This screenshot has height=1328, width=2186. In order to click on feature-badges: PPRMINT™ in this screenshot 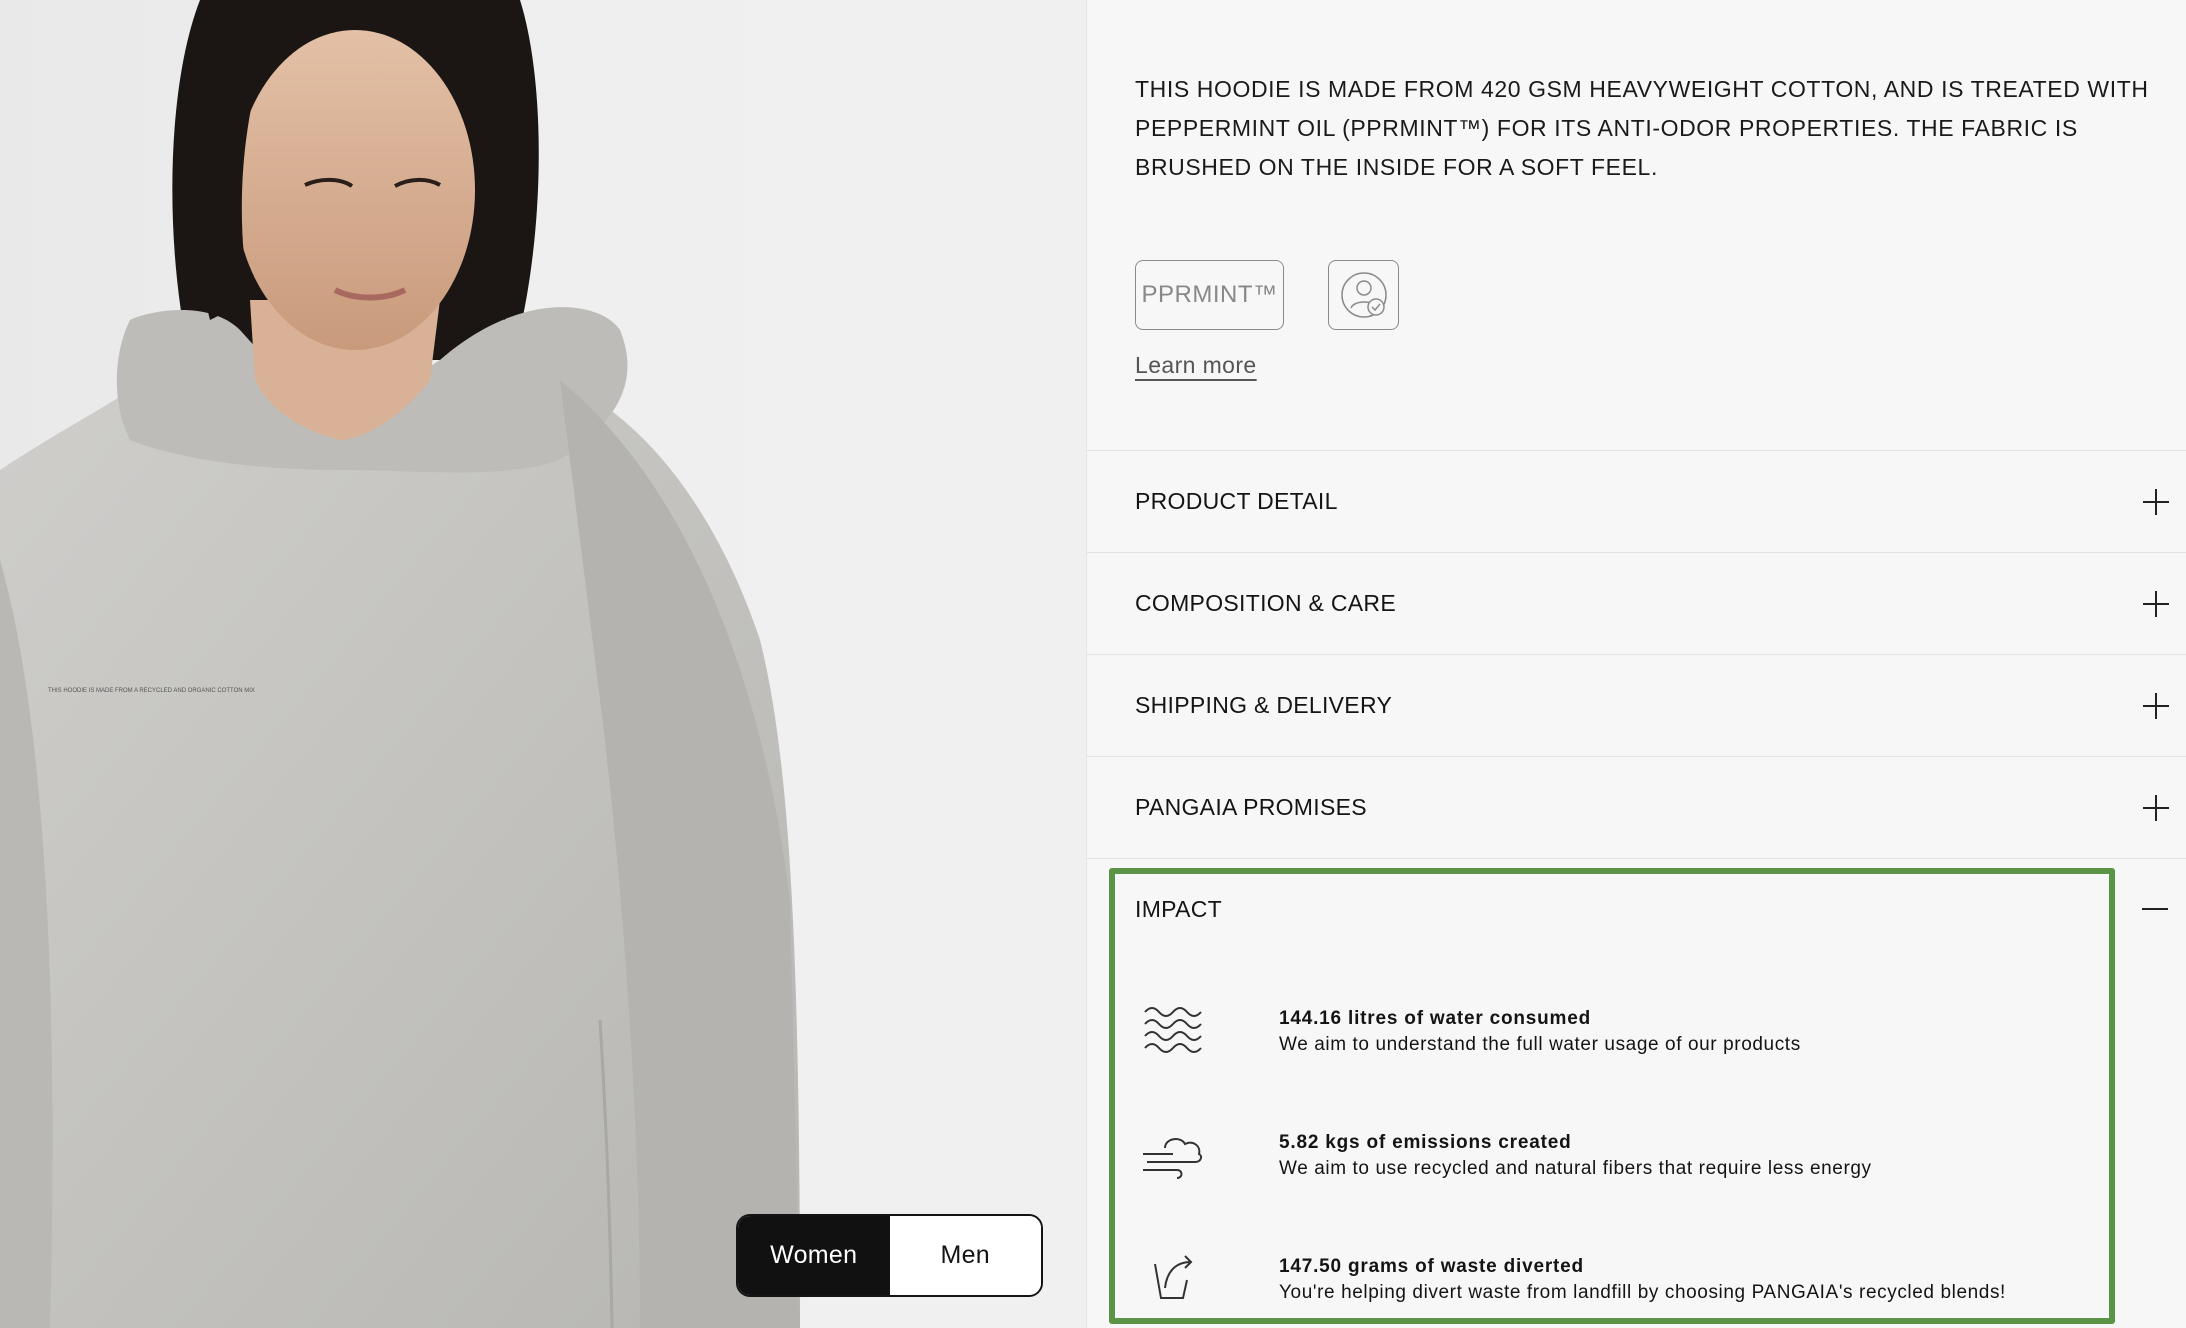, I will do `click(1267, 295)`.